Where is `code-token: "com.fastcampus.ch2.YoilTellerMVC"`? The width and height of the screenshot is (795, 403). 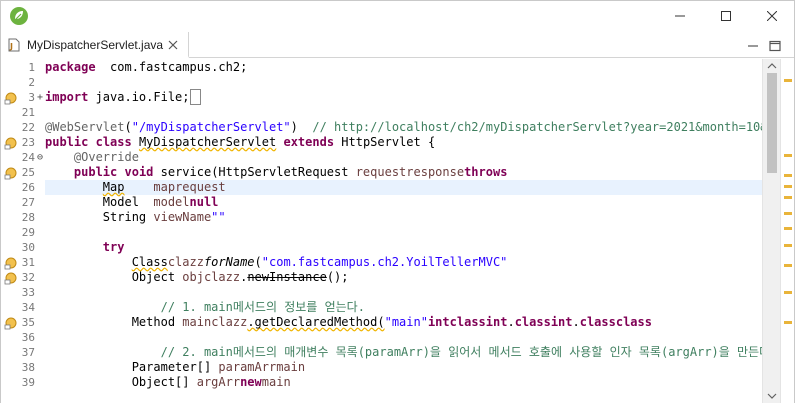 code-token: "com.fastcampus.ch2.YoilTellerMVC" is located at coordinates (384, 262).